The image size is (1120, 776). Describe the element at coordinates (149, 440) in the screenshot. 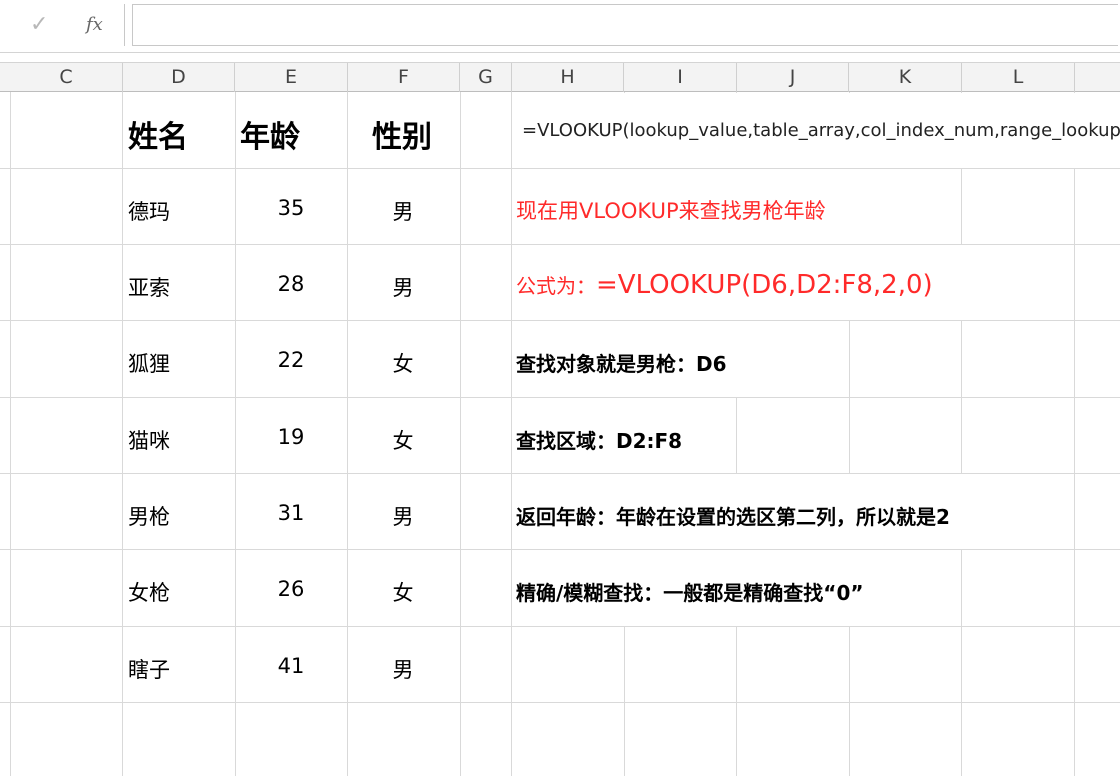

I see `cell-name: 猫咪` at that location.